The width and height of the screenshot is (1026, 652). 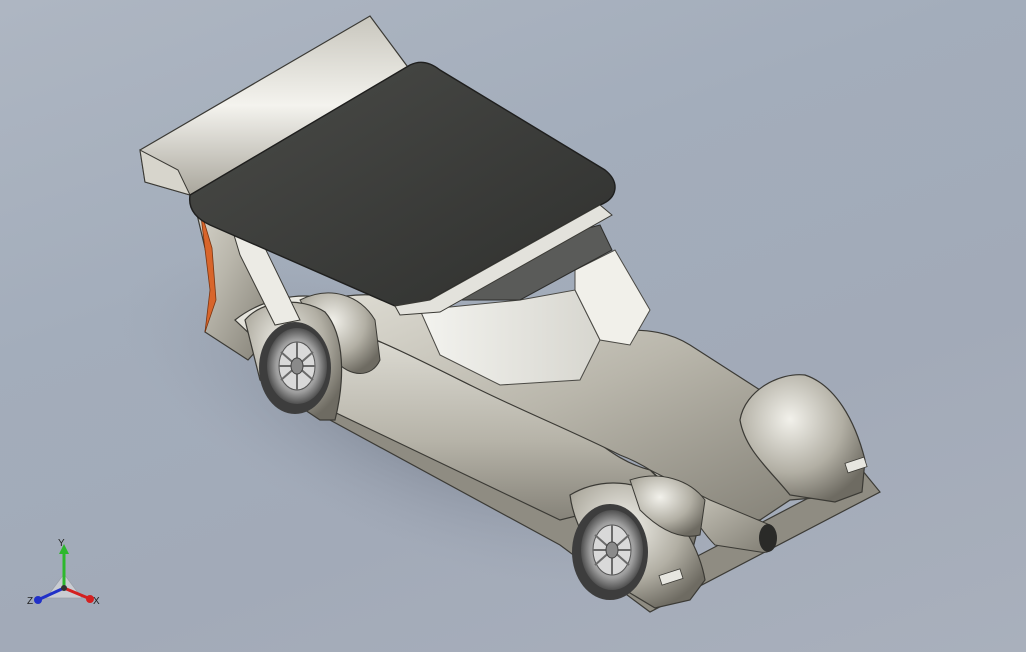 What do you see at coordinates (61, 543) in the screenshot?
I see `y-axis-label: Y` at bounding box center [61, 543].